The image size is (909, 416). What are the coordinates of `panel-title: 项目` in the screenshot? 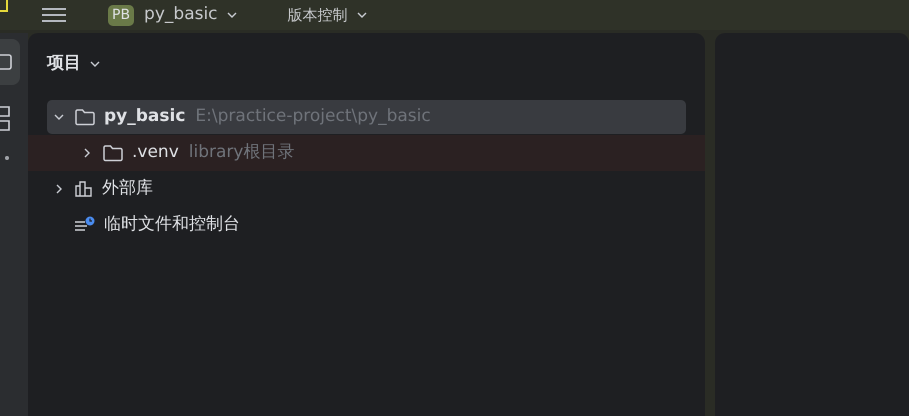 It's located at (64, 64).